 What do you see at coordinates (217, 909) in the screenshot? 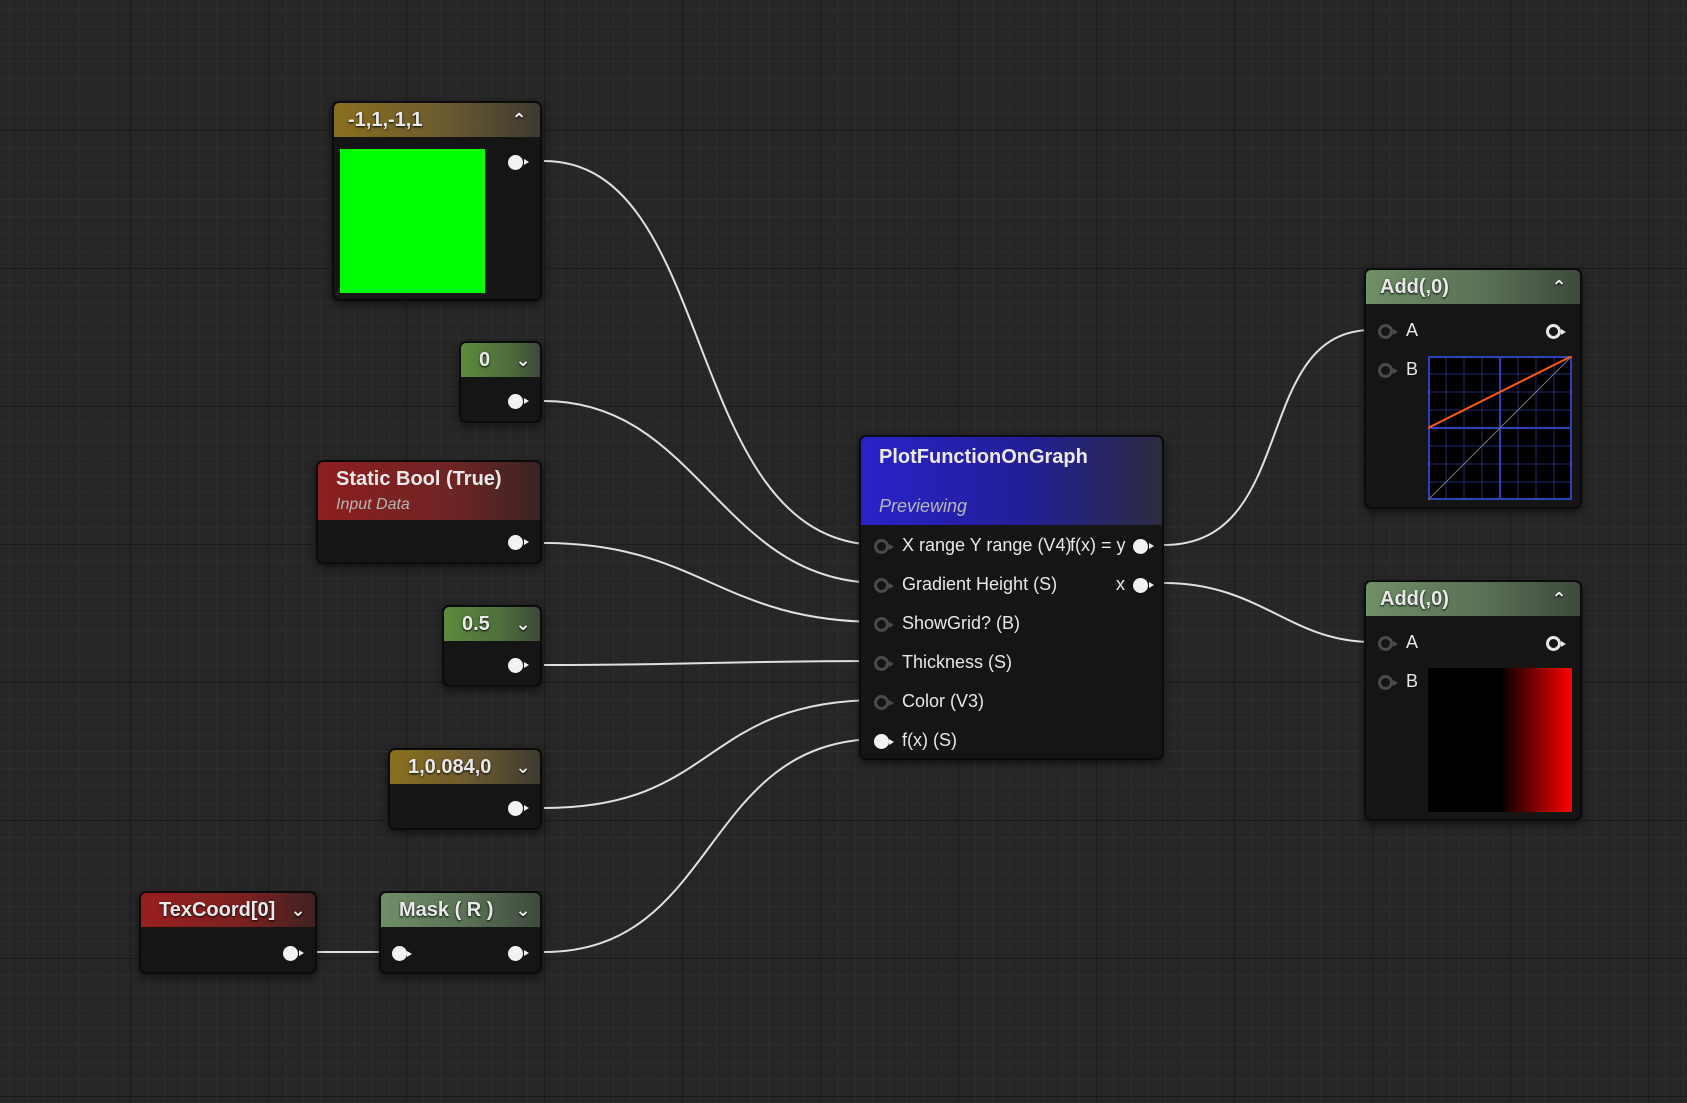
I see `node-title: TexCoord[0]` at bounding box center [217, 909].